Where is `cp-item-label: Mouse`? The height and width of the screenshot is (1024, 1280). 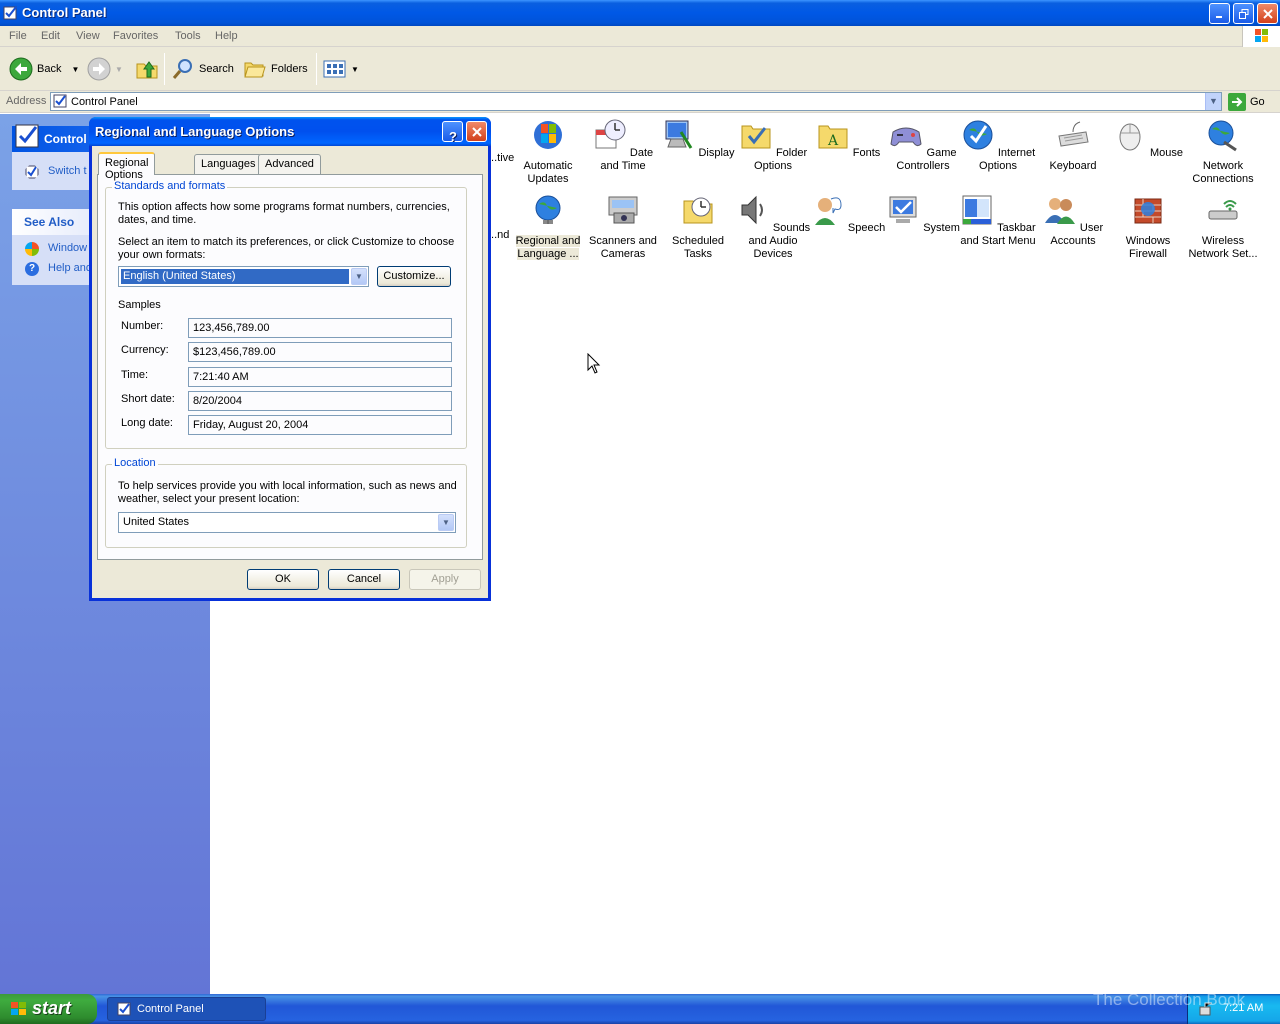 cp-item-label: Mouse is located at coordinates (1167, 153).